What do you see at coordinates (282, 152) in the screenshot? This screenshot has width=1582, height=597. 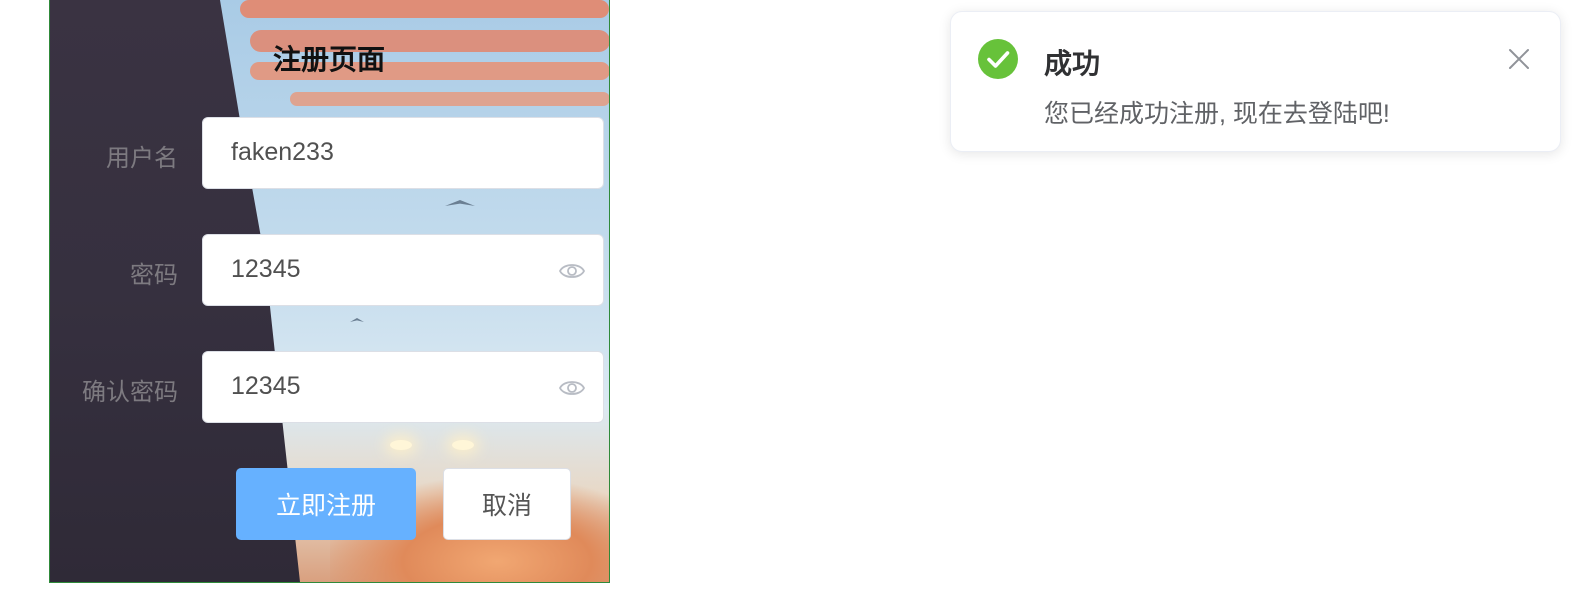 I see `username-value: faken233` at bounding box center [282, 152].